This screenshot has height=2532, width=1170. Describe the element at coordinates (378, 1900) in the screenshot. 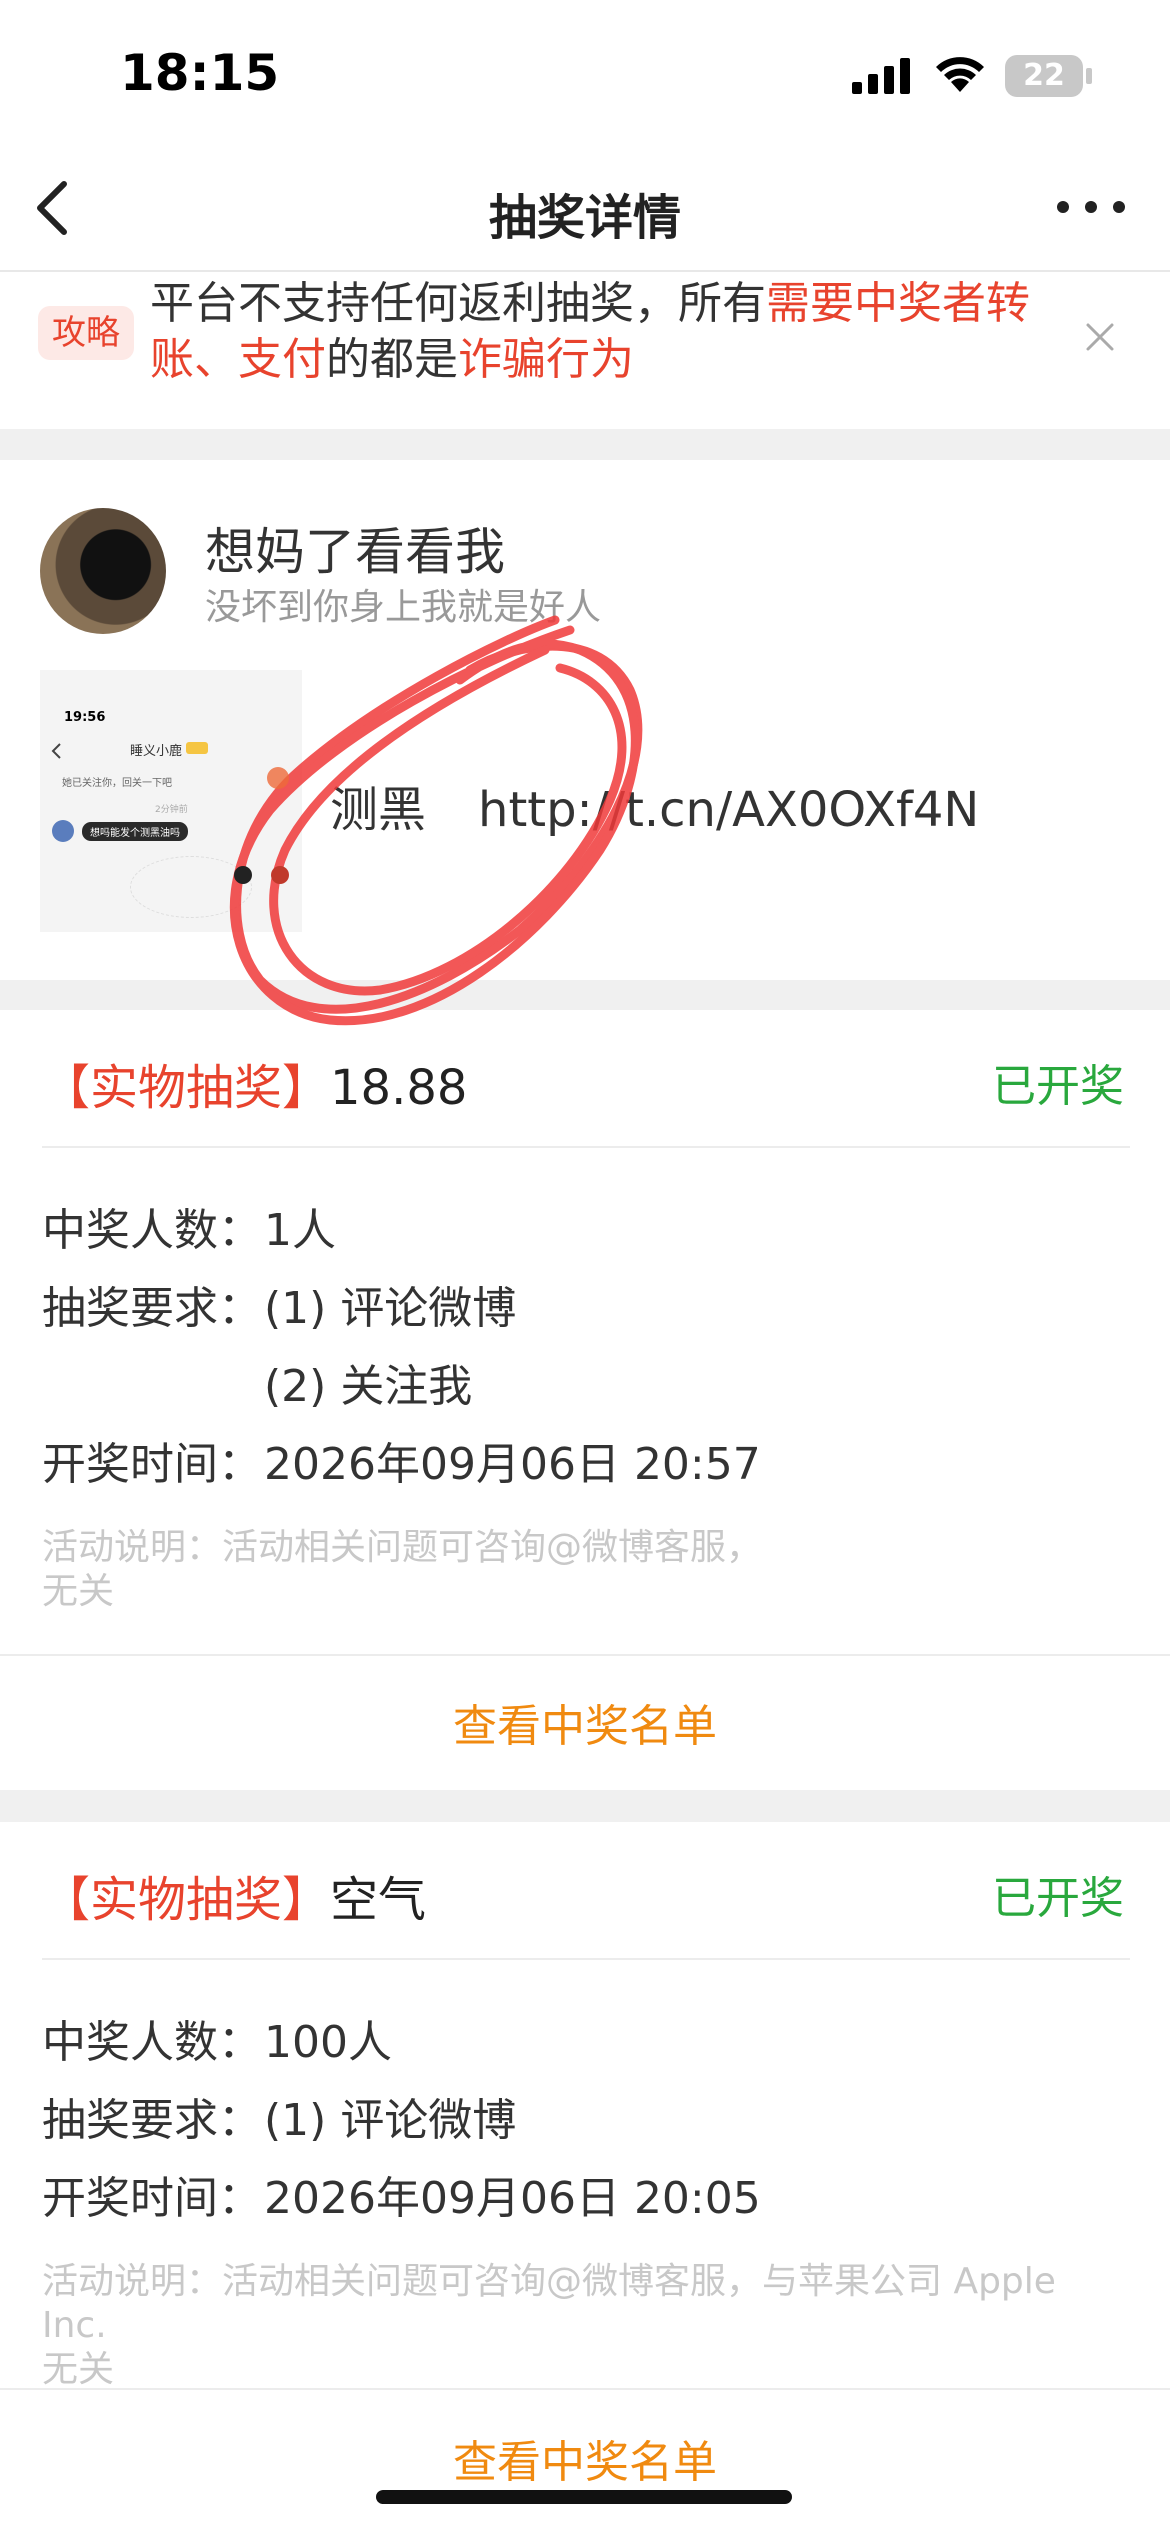

I see `lottery-prize: 空气` at that location.